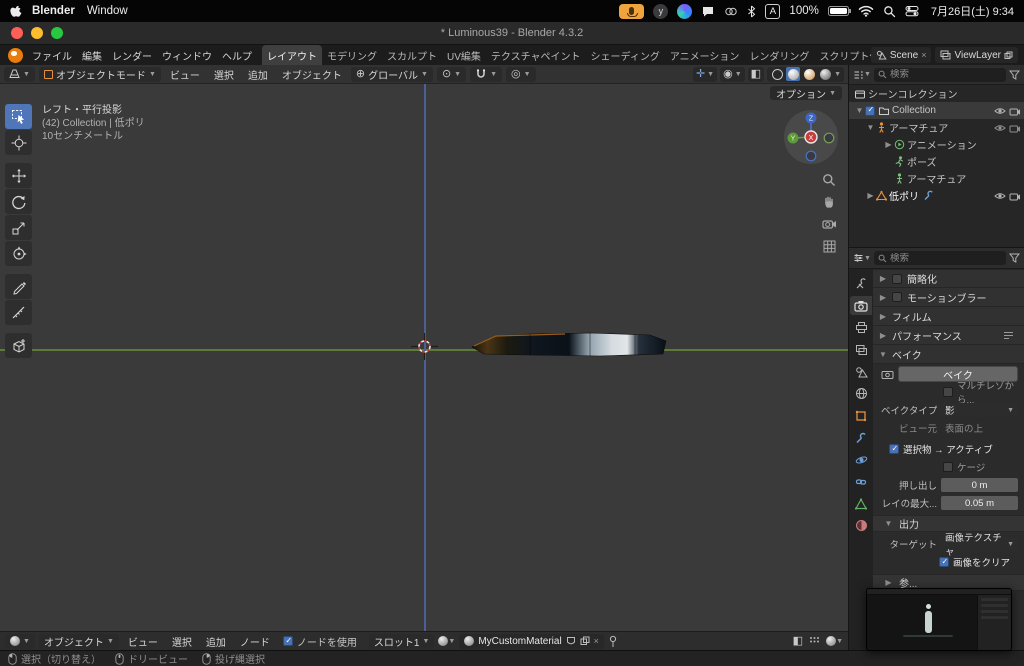 Image resolution: width=1024 pixels, height=666 pixels. I want to click on tool-options-button: オプション ▼, so click(806, 93).